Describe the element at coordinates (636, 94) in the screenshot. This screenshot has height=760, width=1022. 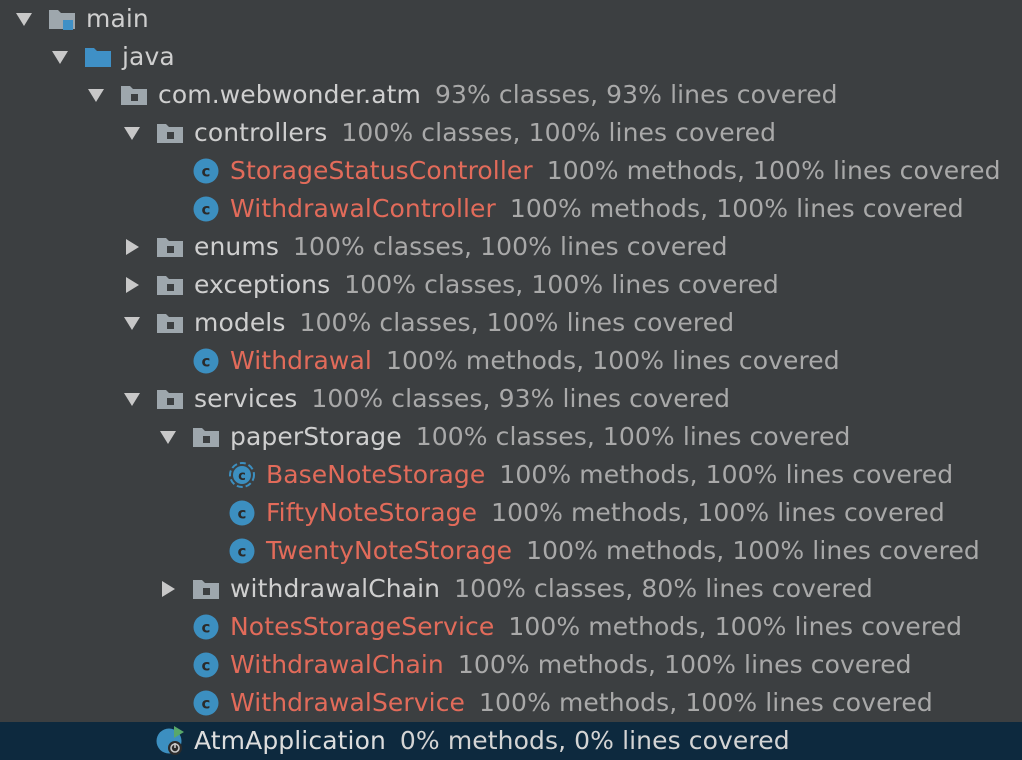
I see `coverage-summary: 93% classes, 93% lines covered` at that location.